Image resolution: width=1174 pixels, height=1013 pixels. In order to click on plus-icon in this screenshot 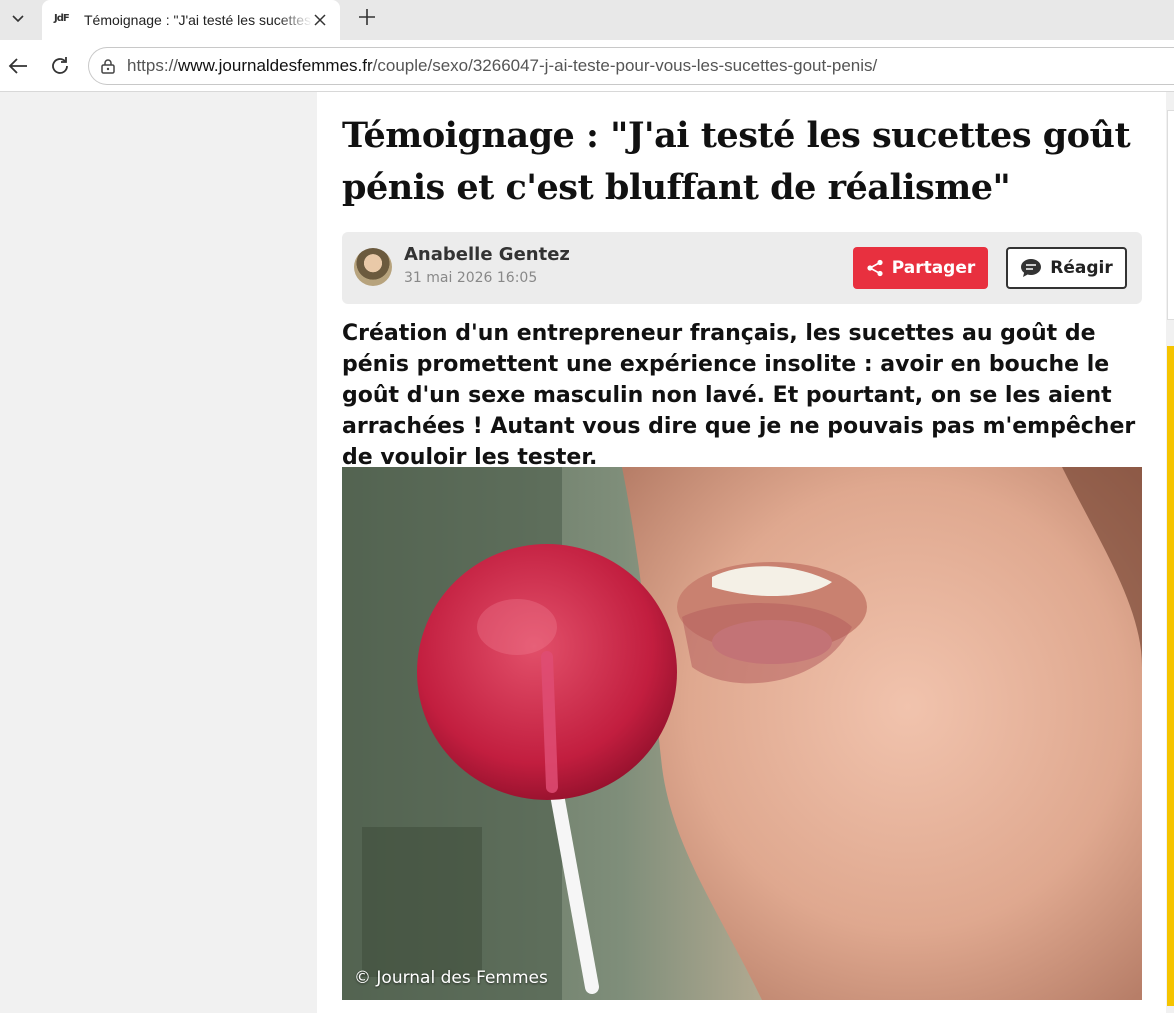, I will do `click(367, 17)`.